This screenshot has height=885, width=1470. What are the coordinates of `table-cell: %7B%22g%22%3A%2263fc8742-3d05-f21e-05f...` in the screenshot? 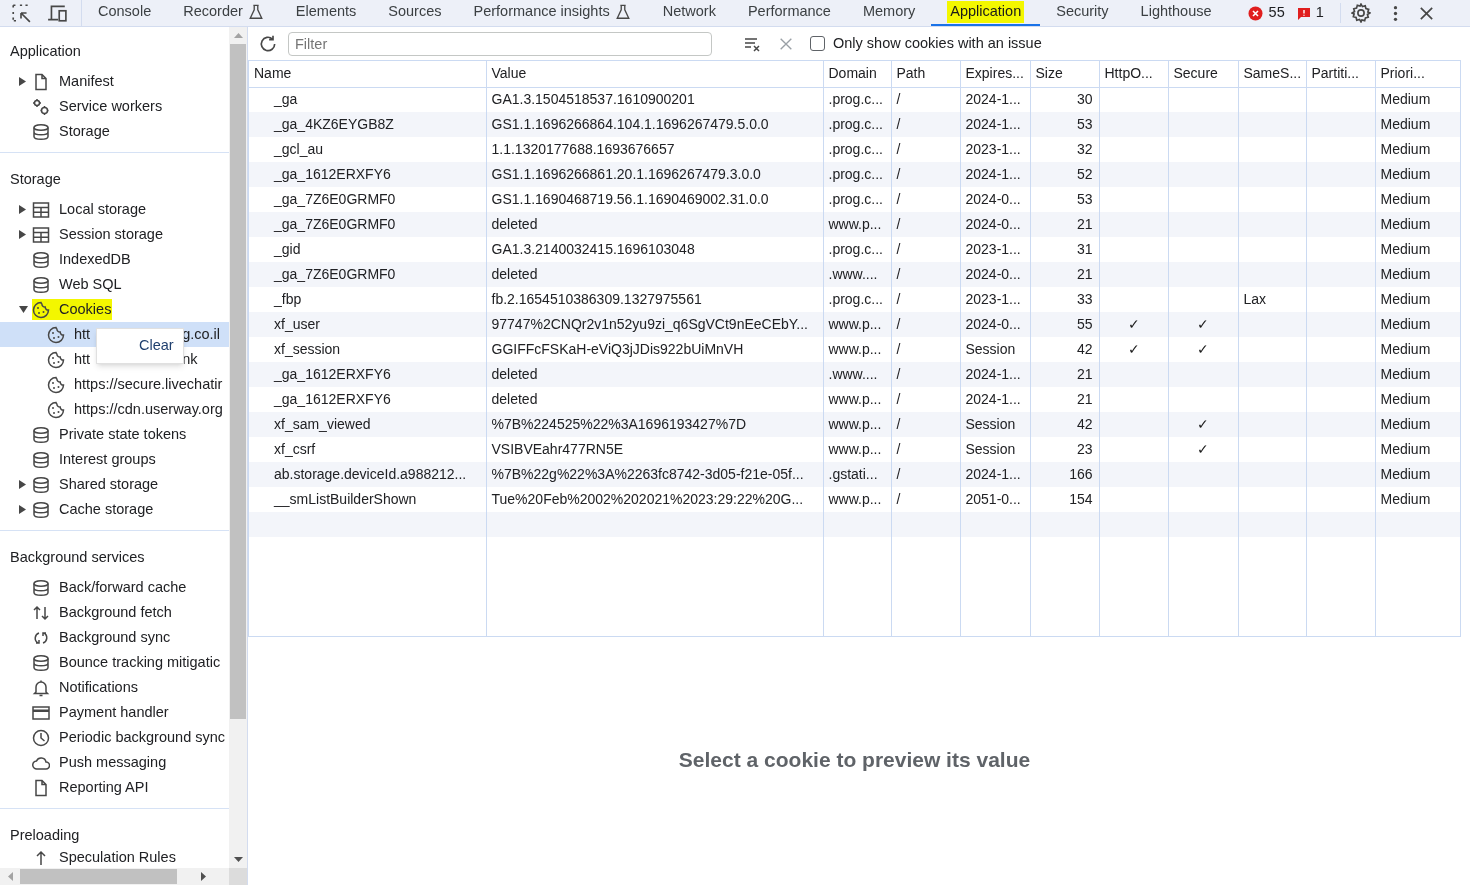 It's located at (647, 474).